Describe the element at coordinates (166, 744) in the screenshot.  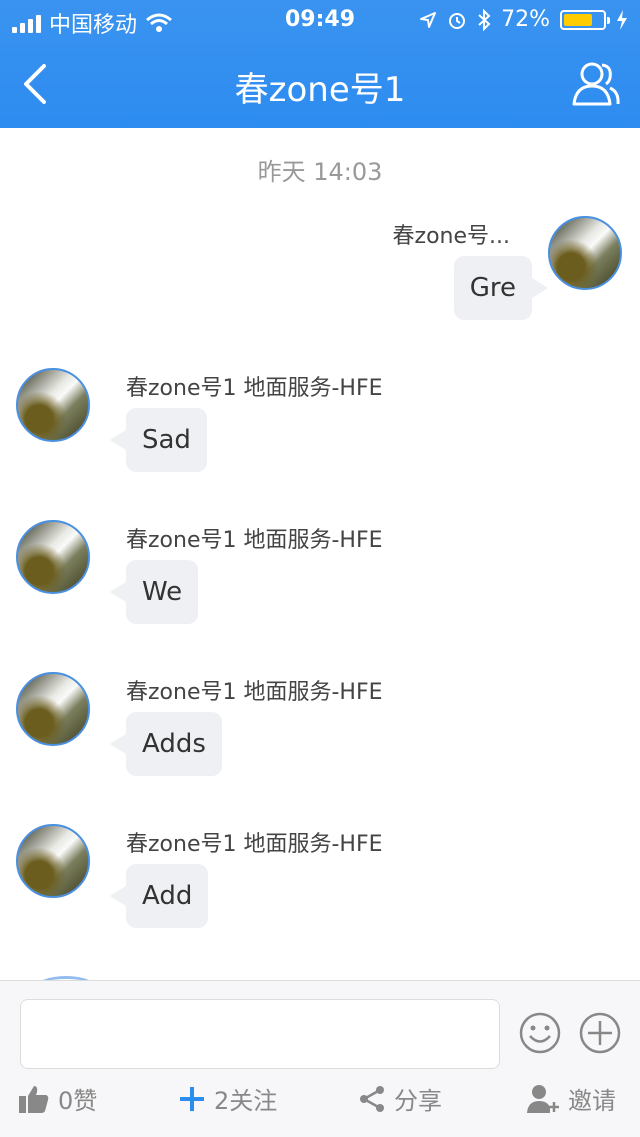
I see `message-bubble: Adds` at that location.